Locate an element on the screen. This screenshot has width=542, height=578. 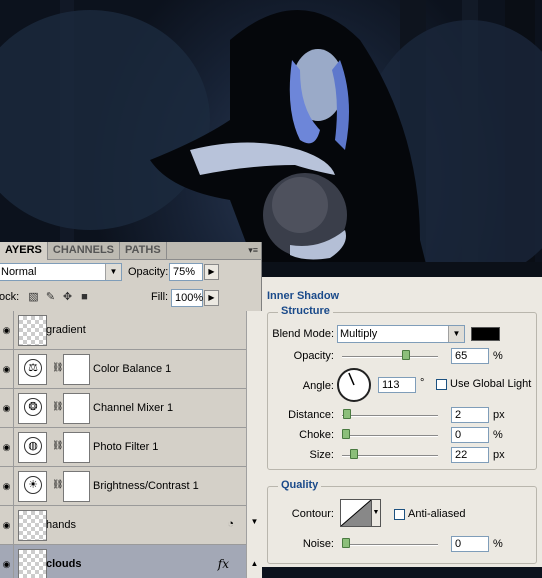
noise-slider-thumb is located at coordinates (346, 543).